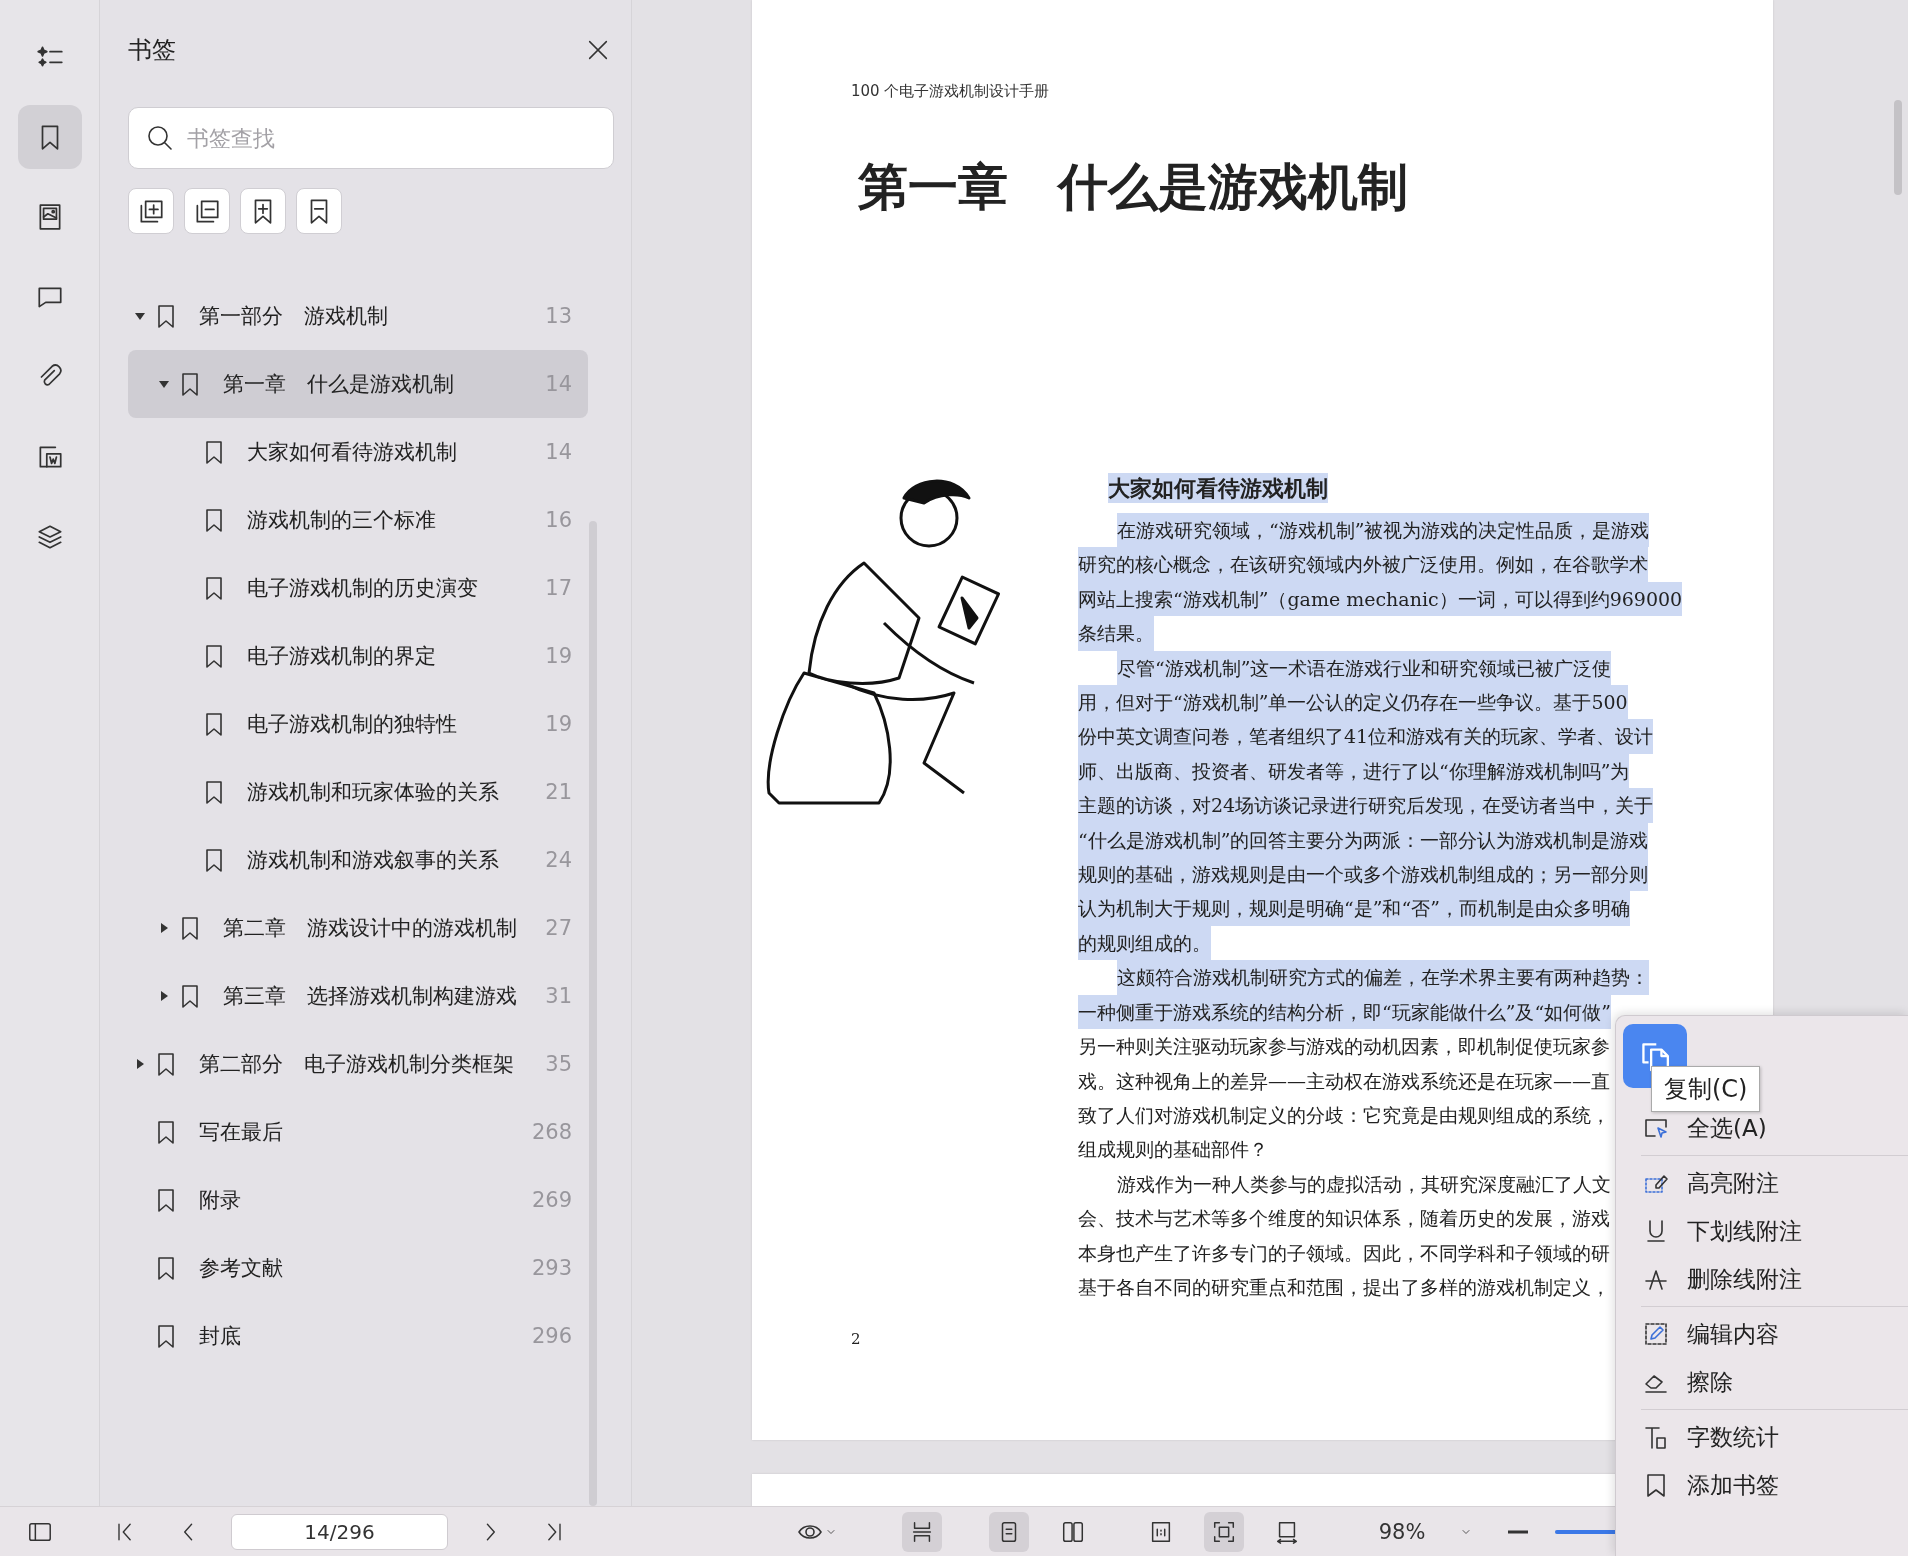 The width and height of the screenshot is (1908, 1556). Describe the element at coordinates (339, 1531) in the screenshot. I see `page-field: 14/296` at that location.